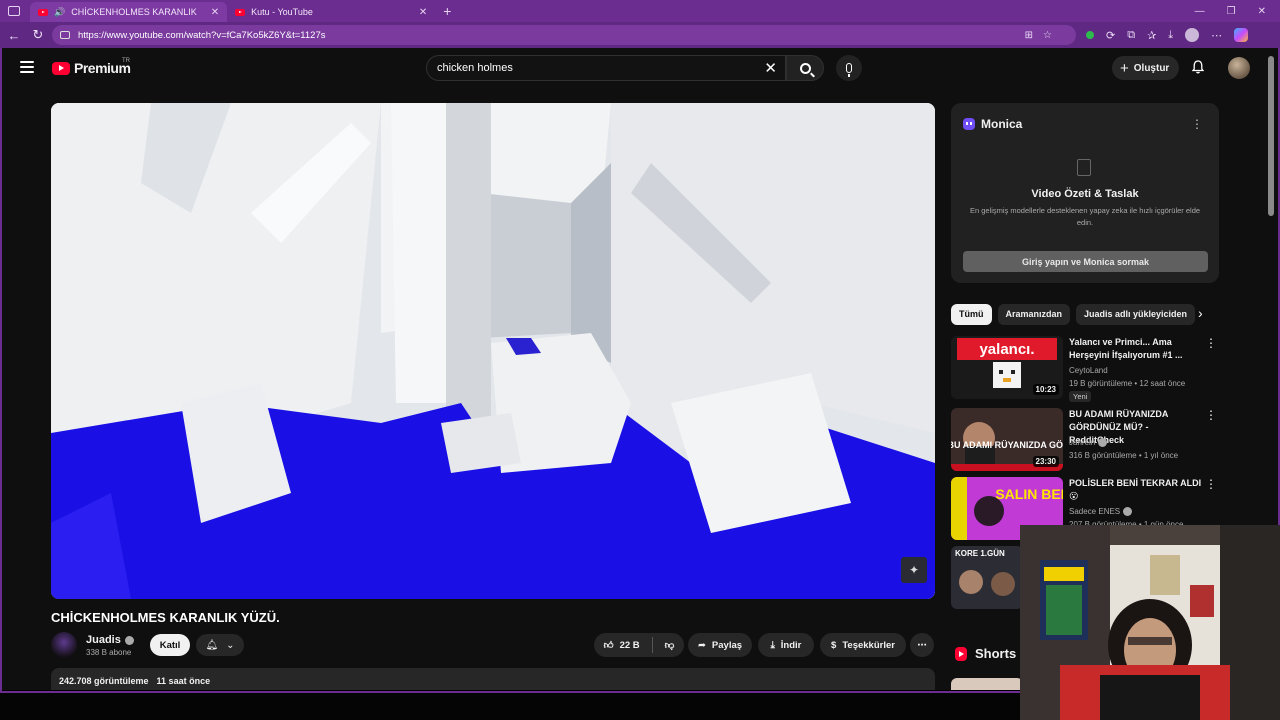 Image resolution: width=1280 pixels, height=720 pixels. I want to click on thumbnail: yalancı. 10:23, so click(1007, 367).